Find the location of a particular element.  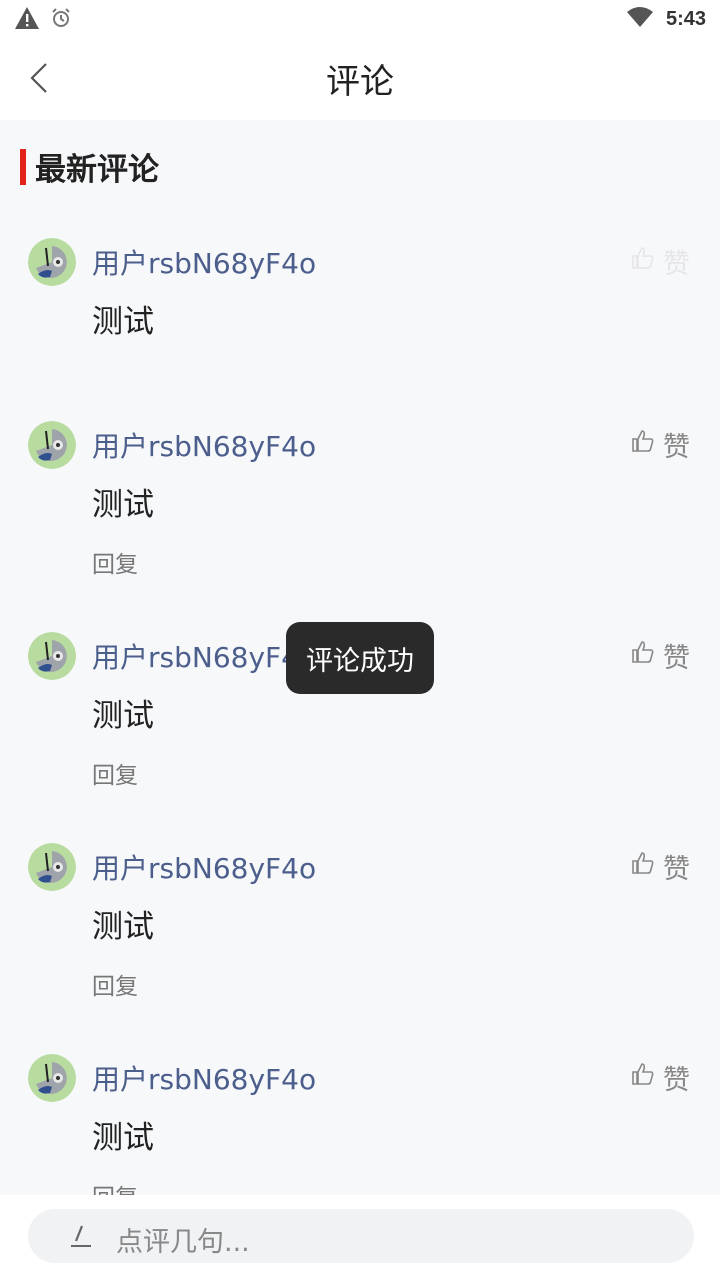

section-header: 最新评论 is located at coordinates (89, 166).